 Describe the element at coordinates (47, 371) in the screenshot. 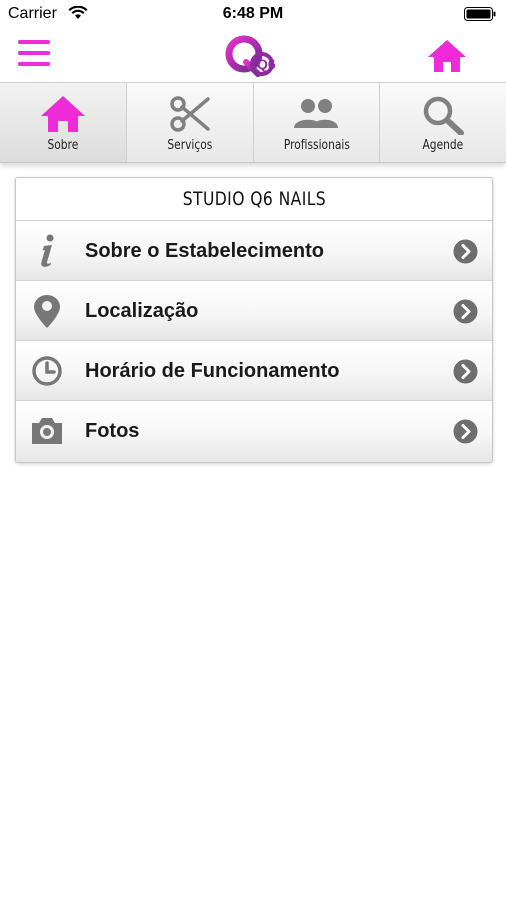

I see `clock-icon` at that location.